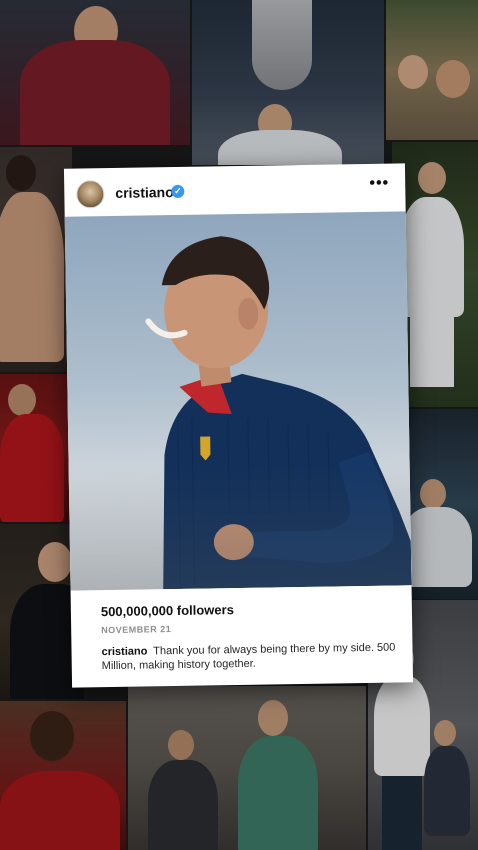  What do you see at coordinates (90, 194) in the screenshot?
I see `avatar` at bounding box center [90, 194].